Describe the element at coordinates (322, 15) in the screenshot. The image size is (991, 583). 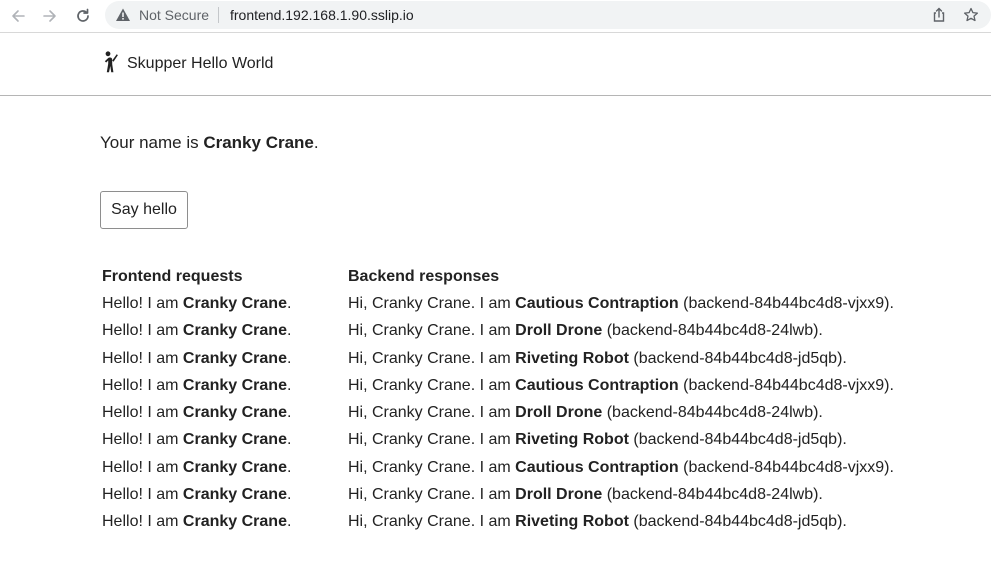
I see `url-text: frontend.192.168.1.90.sslip.io` at that location.